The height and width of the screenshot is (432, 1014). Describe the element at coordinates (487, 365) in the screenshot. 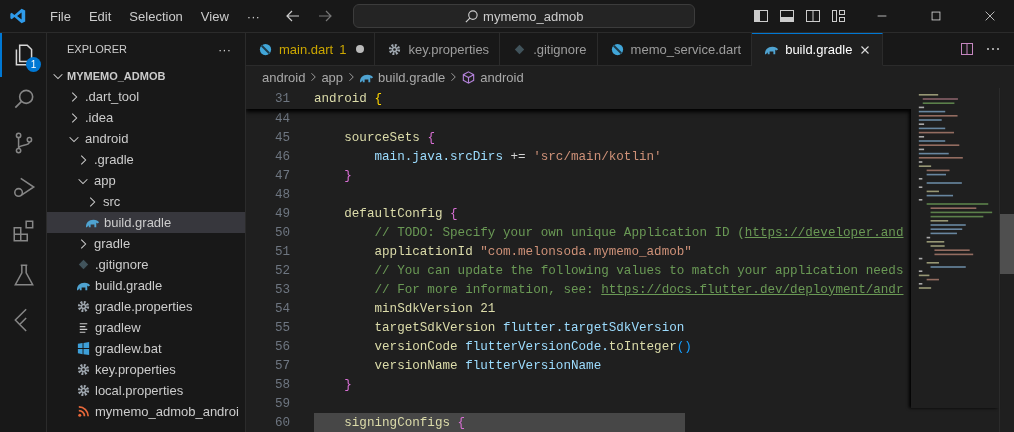

I see `code-line: versionName flutterVersionName` at that location.